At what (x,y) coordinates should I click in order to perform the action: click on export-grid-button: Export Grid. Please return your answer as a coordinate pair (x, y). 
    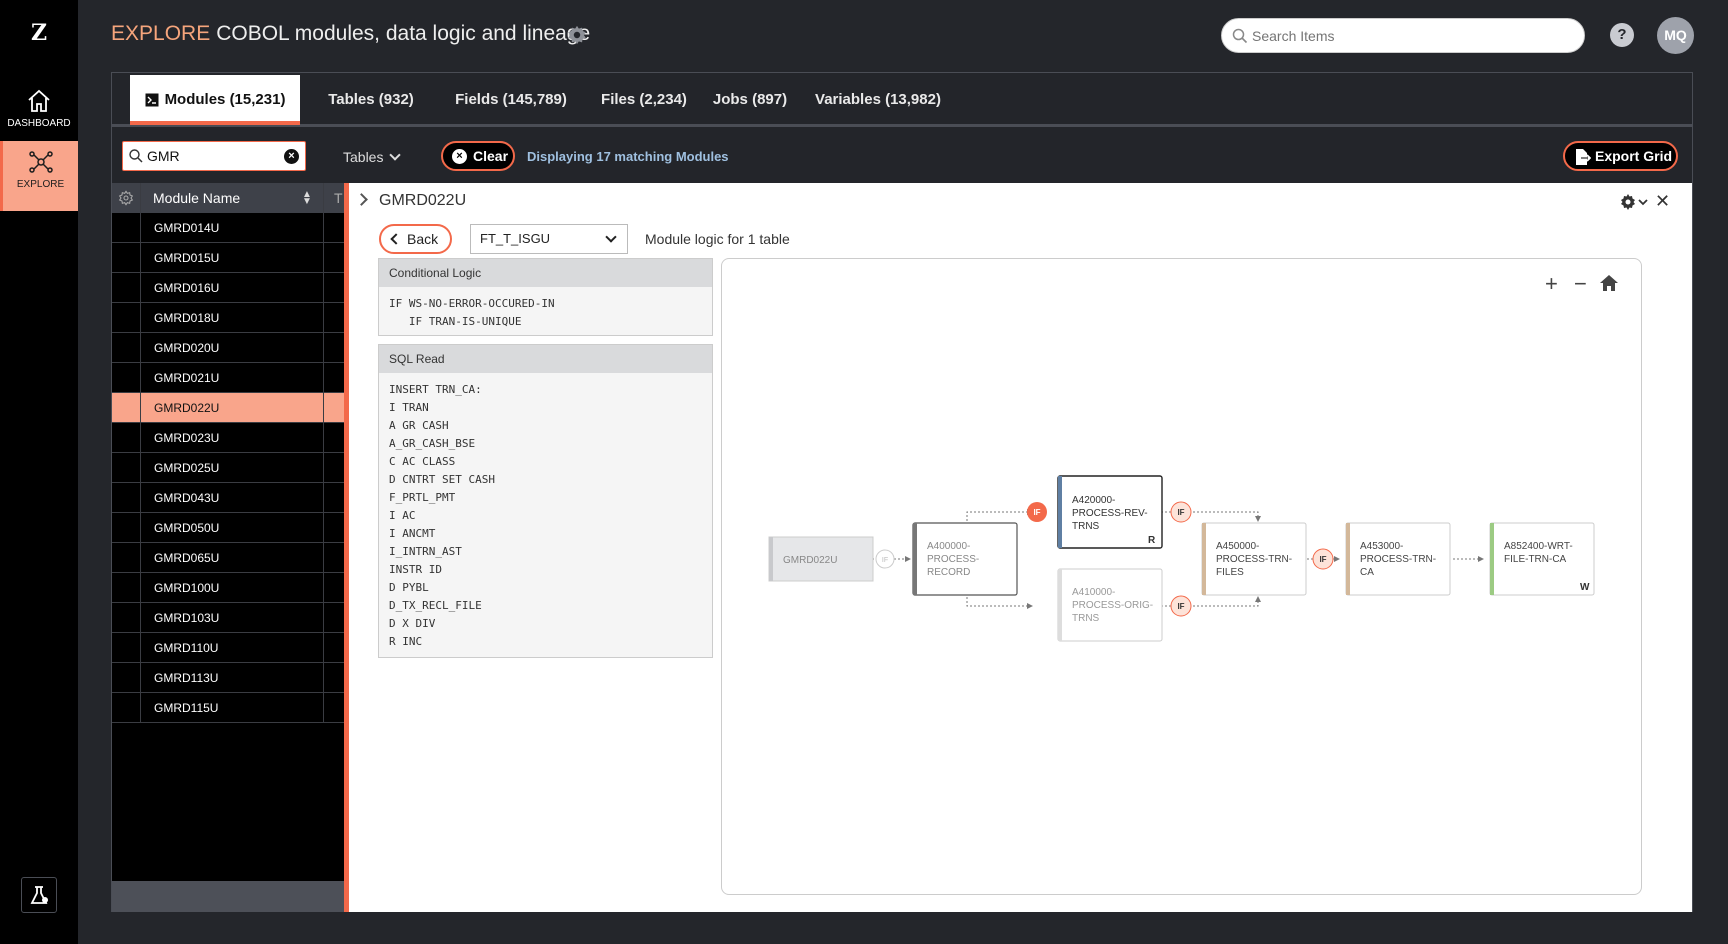
    Looking at the image, I should click on (1620, 156).